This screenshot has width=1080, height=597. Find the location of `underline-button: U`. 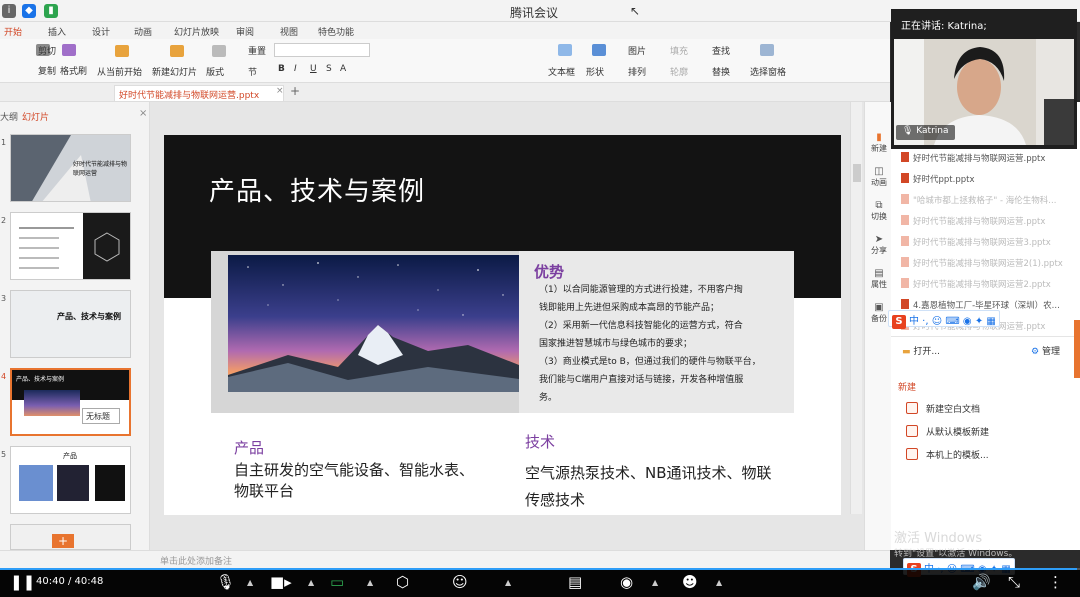

underline-button: U is located at coordinates (313, 69).